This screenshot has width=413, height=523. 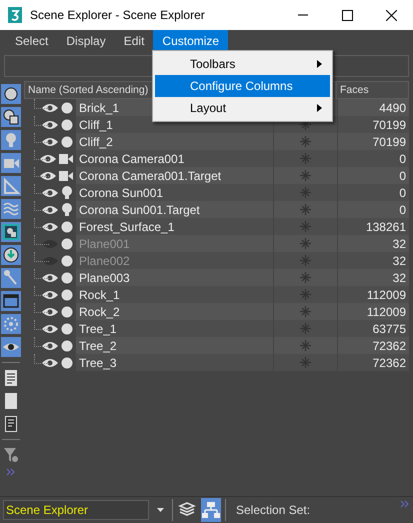 What do you see at coordinates (174, 175) in the screenshot?
I see `name-cell: Corona Camera001.Target` at bounding box center [174, 175].